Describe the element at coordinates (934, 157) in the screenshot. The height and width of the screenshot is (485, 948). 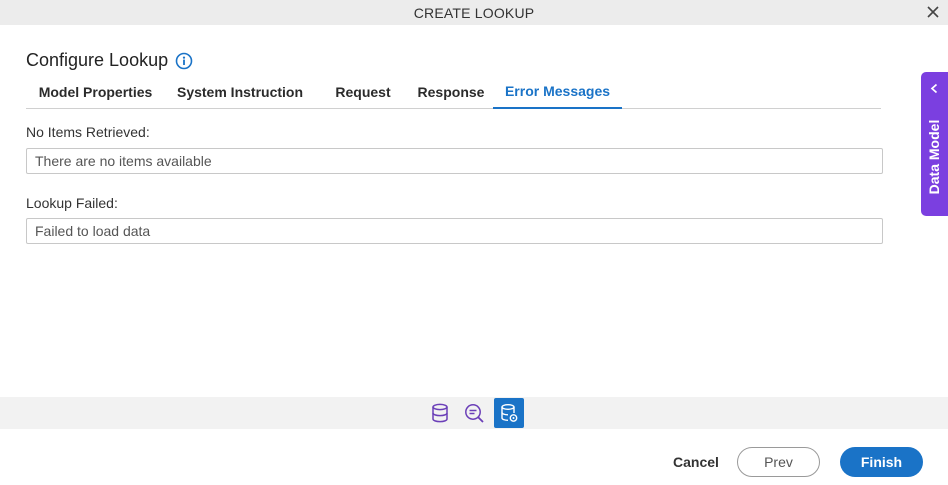
I see `data-model-label: Data Model` at that location.